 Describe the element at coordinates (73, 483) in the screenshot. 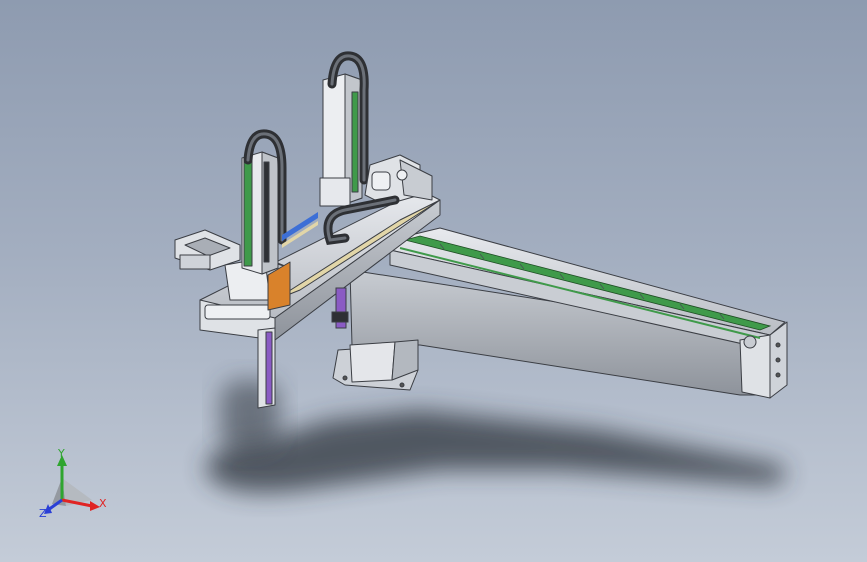

I see `coordinate-triad: Y X Z` at that location.